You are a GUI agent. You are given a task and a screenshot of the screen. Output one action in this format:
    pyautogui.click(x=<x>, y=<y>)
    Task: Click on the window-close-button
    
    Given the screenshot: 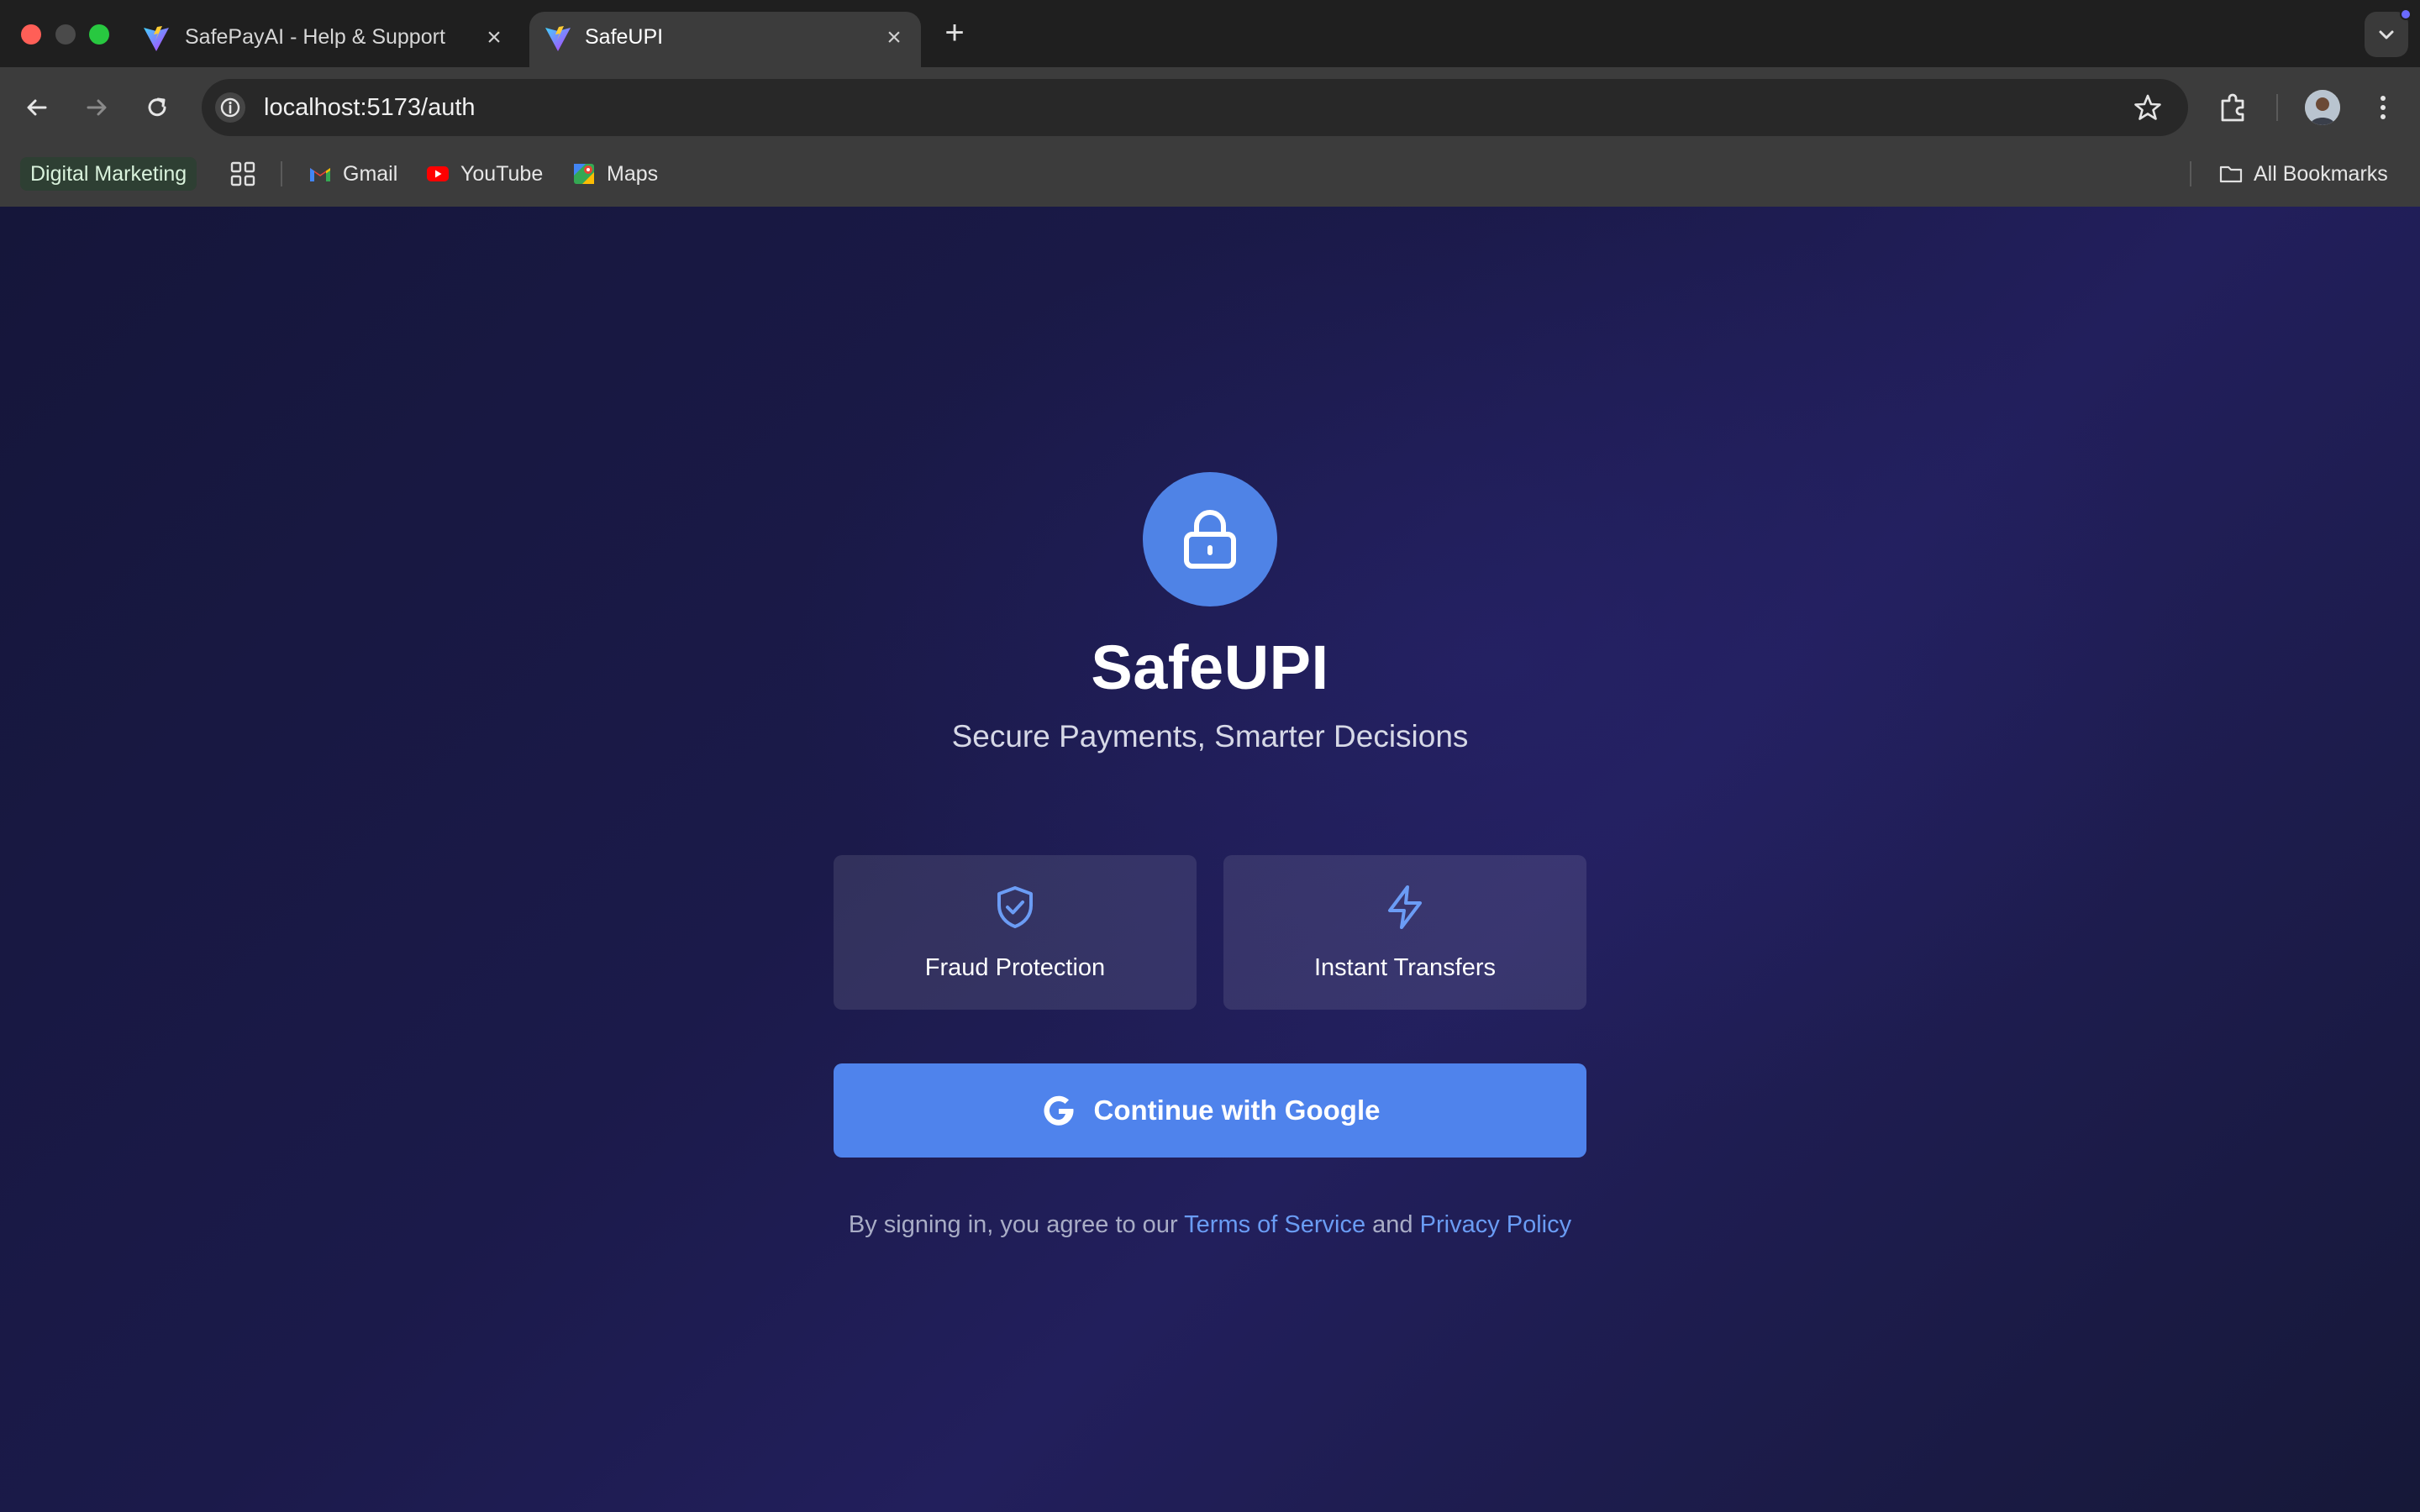 What is the action you would take?
    pyautogui.click(x=31, y=34)
    